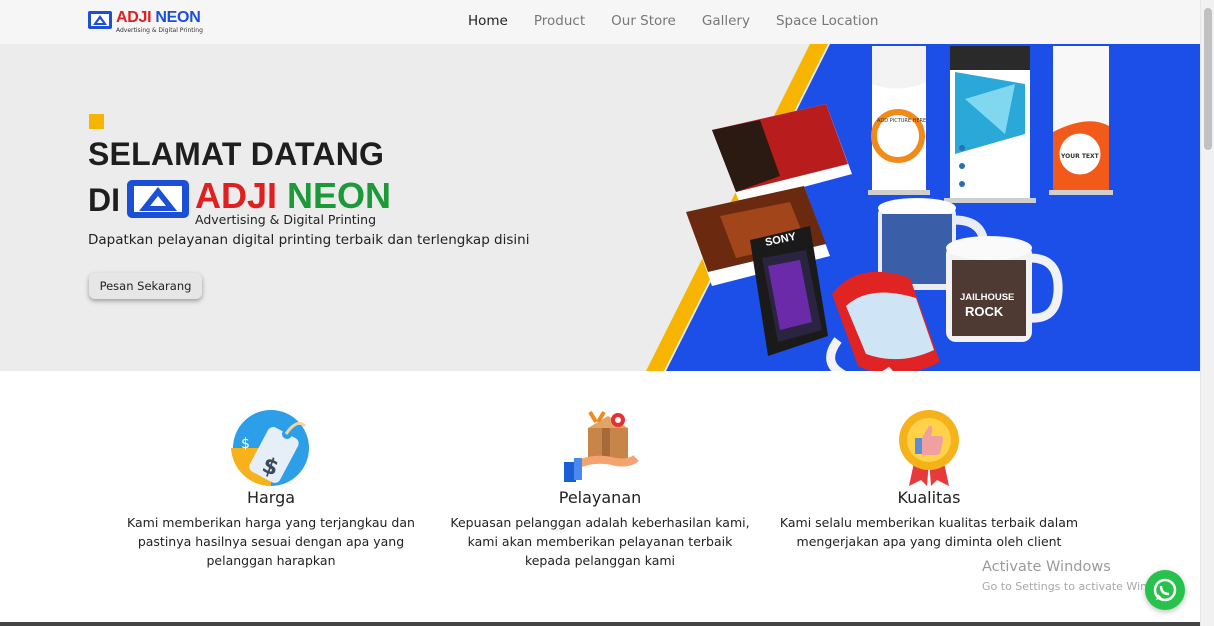  What do you see at coordinates (339, 195) in the screenshot?
I see `hero-brand-neon: NEON` at bounding box center [339, 195].